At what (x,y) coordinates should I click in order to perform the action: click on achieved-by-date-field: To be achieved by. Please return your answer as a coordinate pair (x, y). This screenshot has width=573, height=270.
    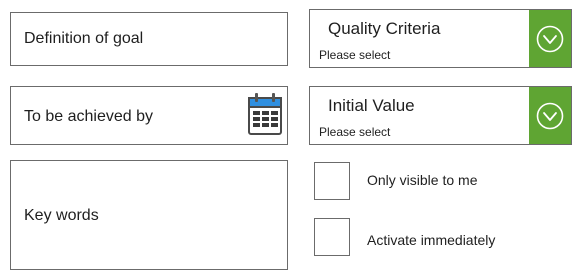
    Looking at the image, I should click on (149, 115).